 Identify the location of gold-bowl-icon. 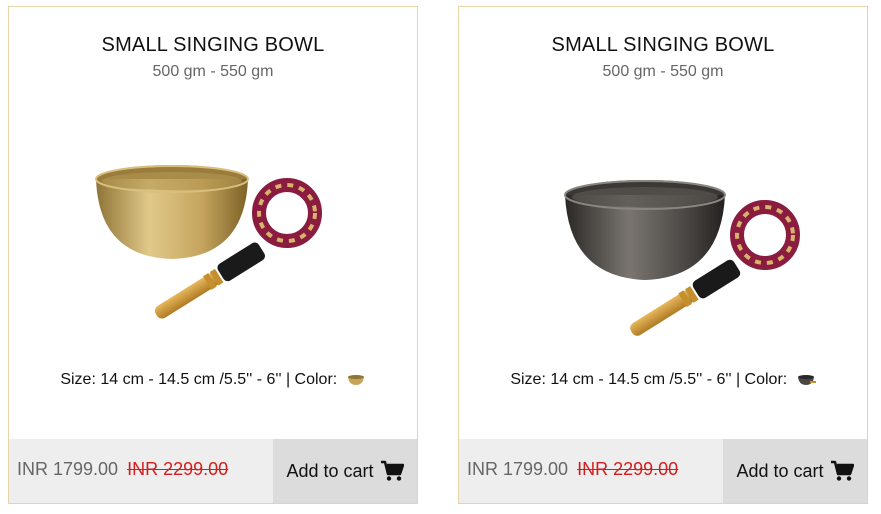
(356, 380).